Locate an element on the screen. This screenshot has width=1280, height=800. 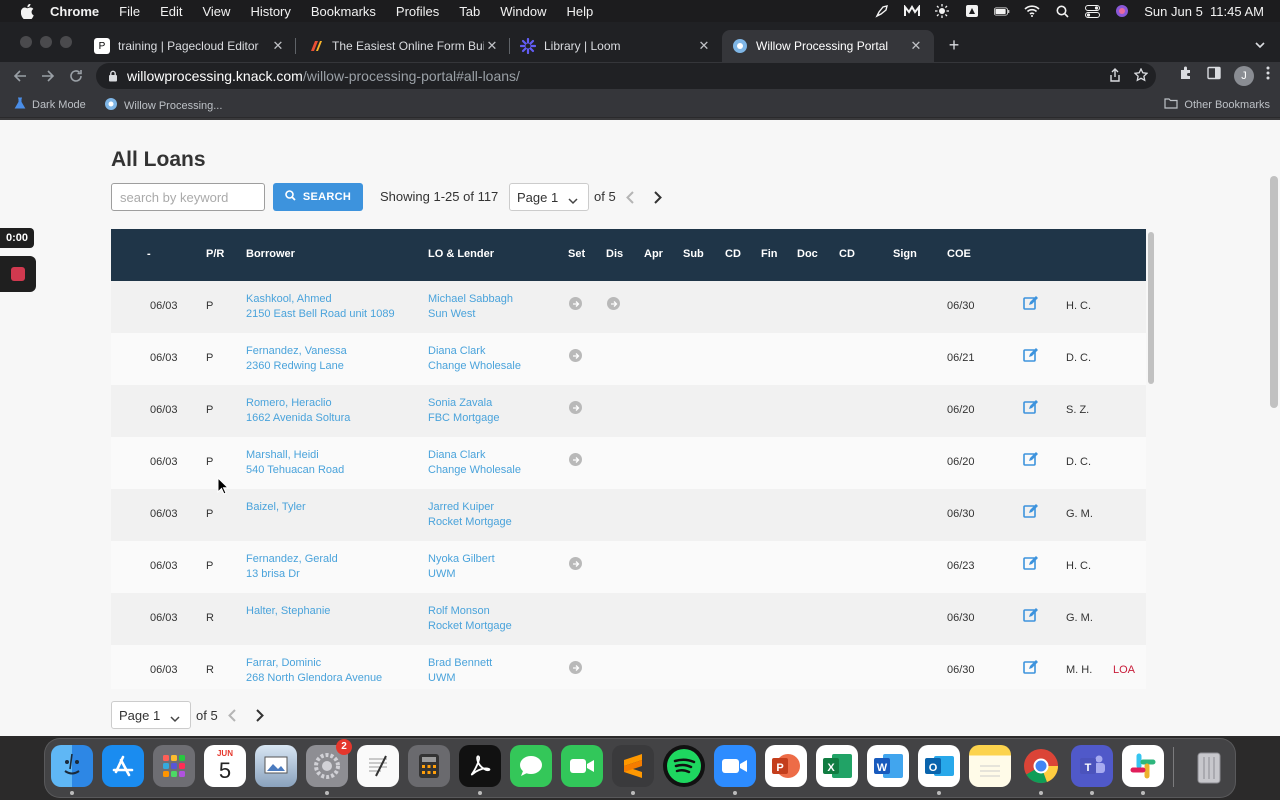
system-preferences-icon: 2 is located at coordinates (329, 763).